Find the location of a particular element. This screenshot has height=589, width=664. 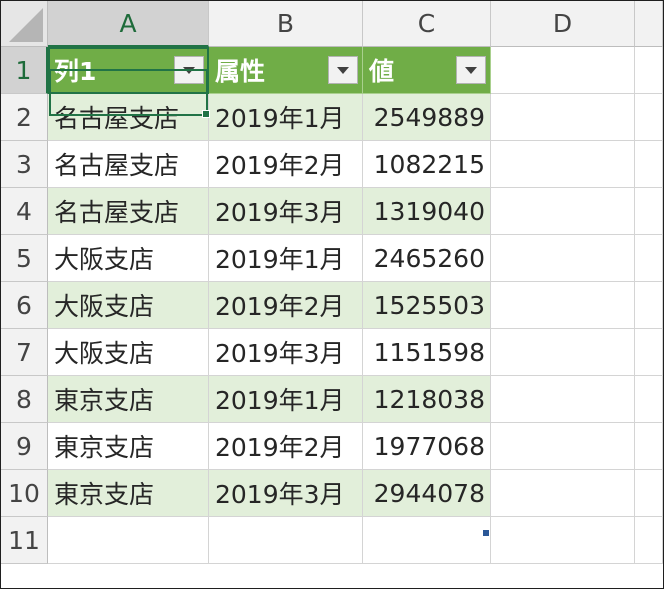

table-header-label: 値 is located at coordinates (382, 71).